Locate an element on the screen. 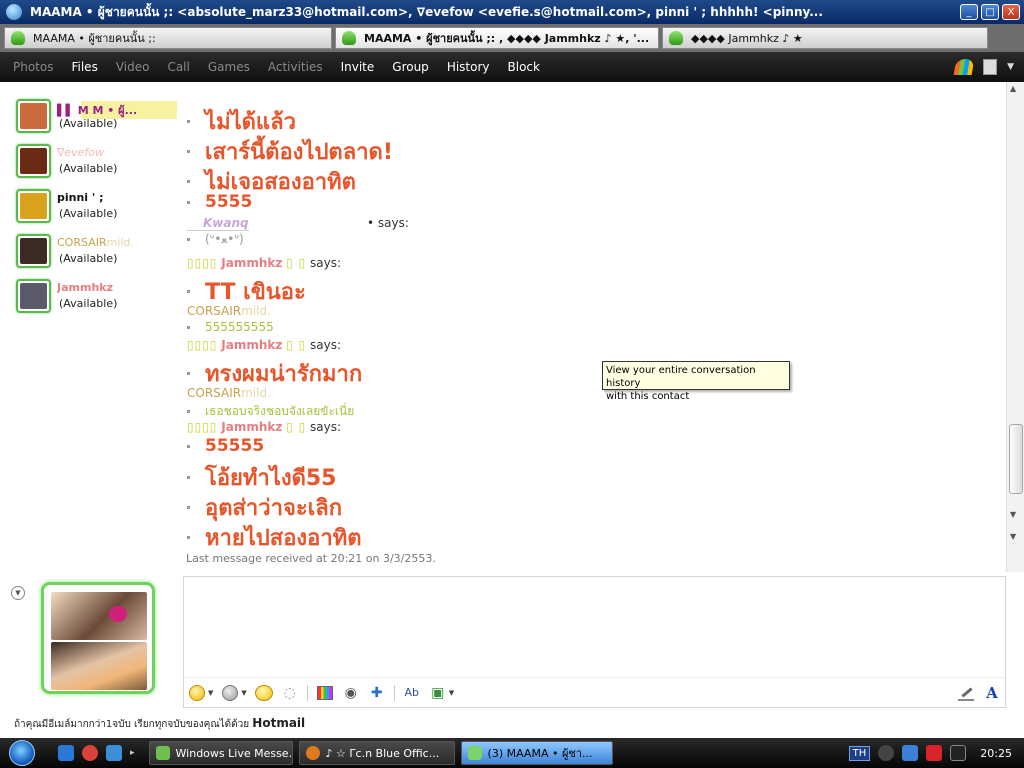  menu-video: Video is located at coordinates (133, 67).